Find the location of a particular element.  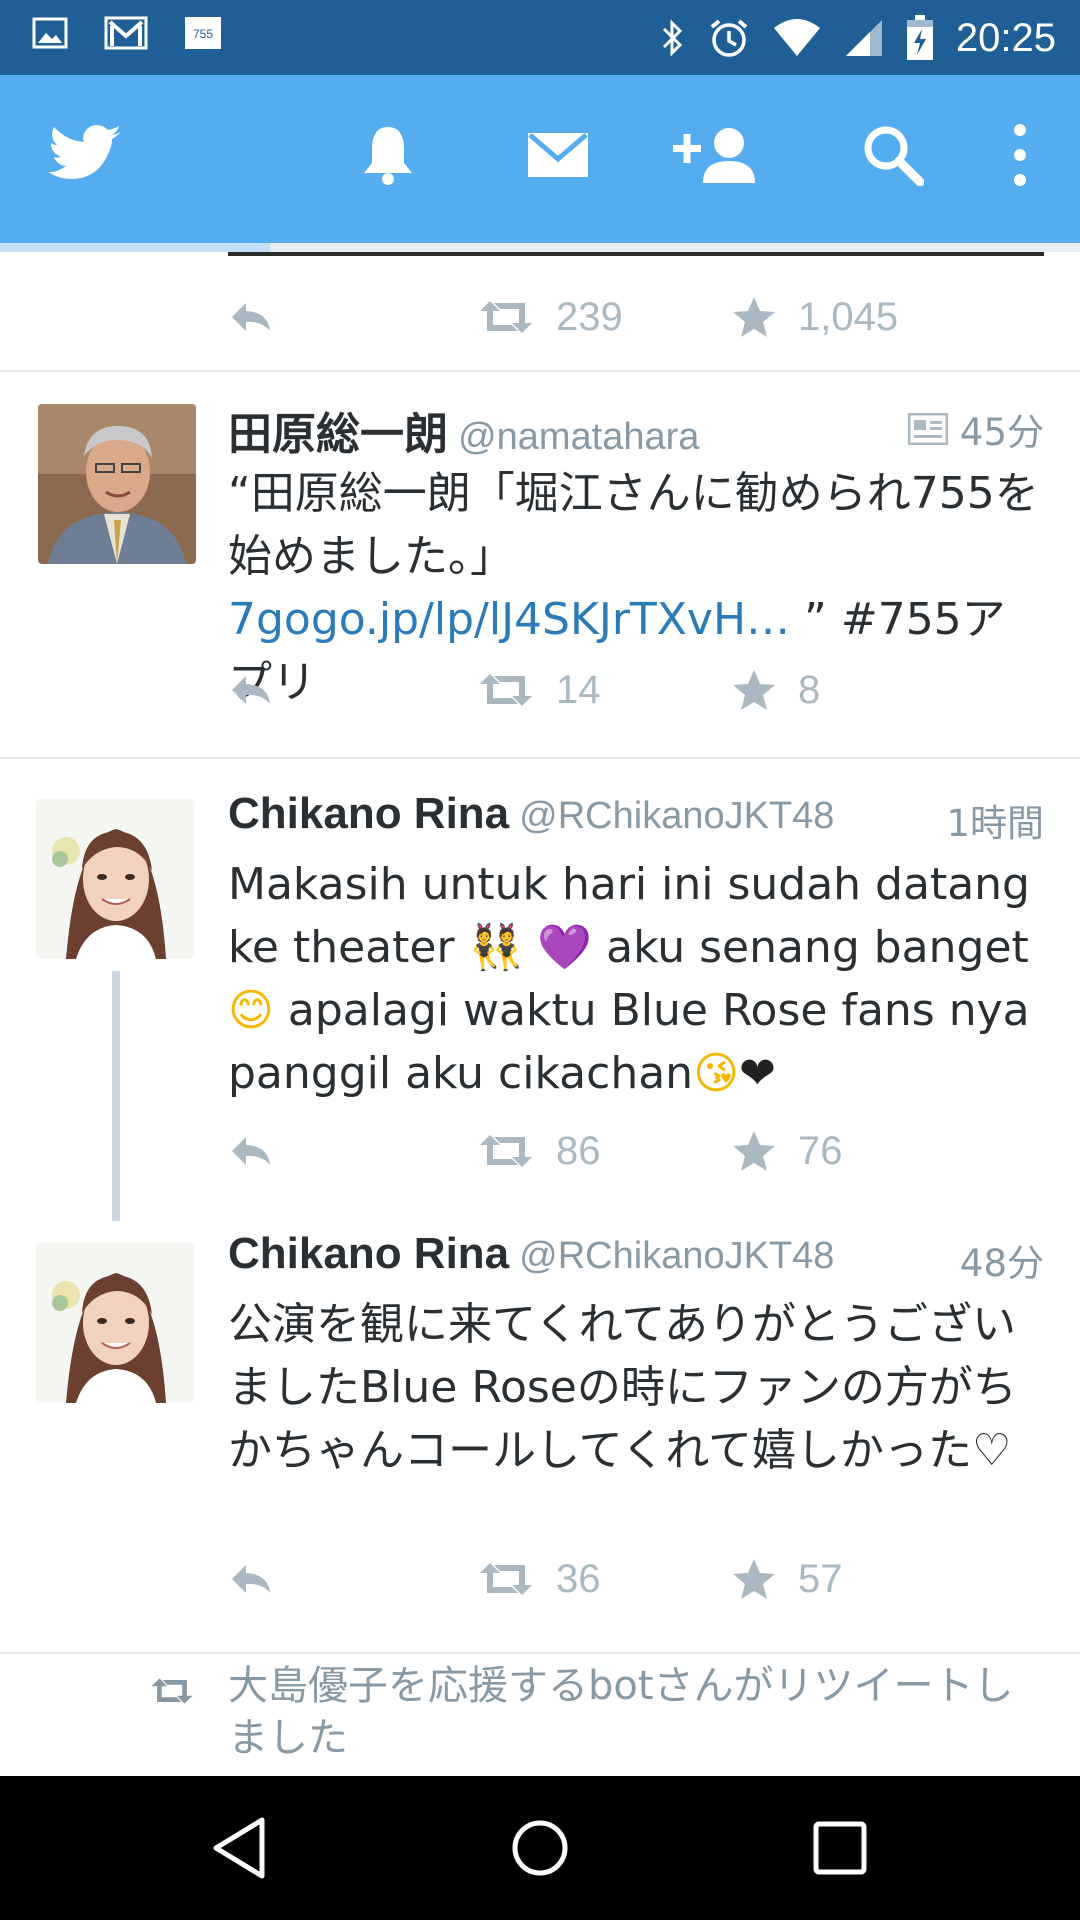

tweet-text-before: “田原総一朗「堀江さんに勧められ755を始めました。」 is located at coordinates (633, 525).